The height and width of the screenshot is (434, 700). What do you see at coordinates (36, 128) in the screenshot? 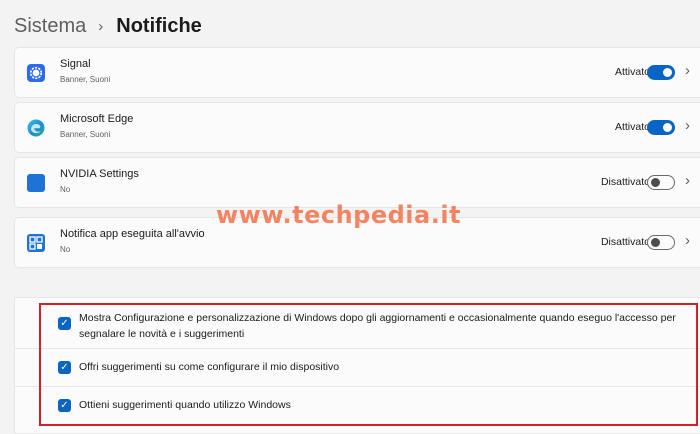
I see `edge-icon` at bounding box center [36, 128].